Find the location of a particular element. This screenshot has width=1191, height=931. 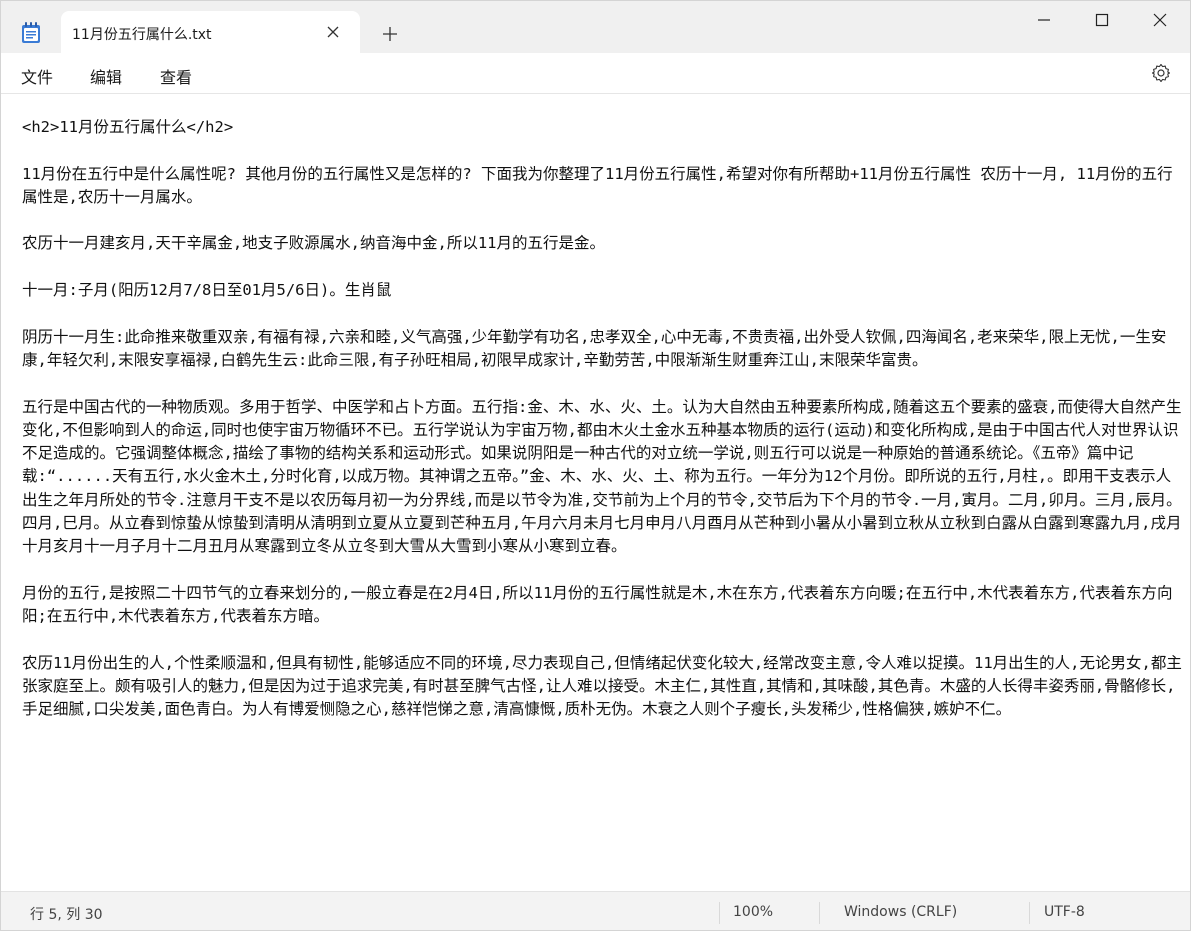

cursor-position: 行 5, 列 30 is located at coordinates (66, 914).